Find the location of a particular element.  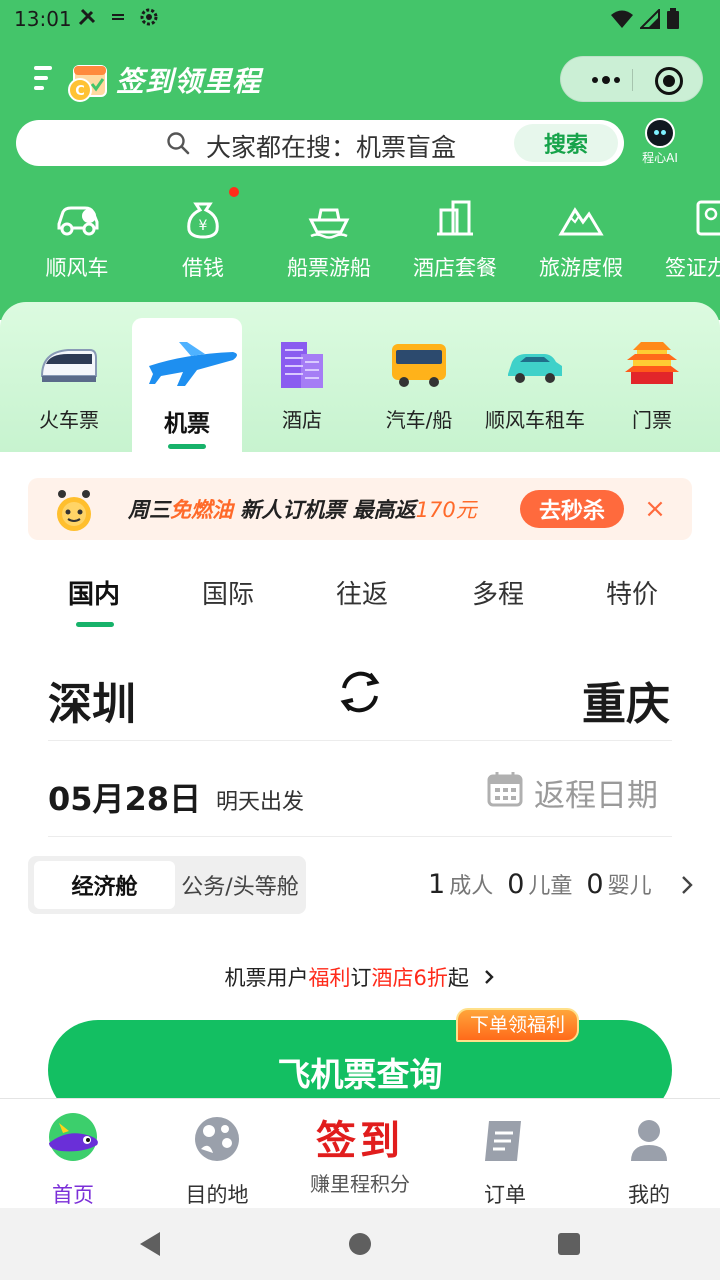

passenger-selector: 1 成人 0 儿童 0 婴儿 is located at coordinates (540, 884).